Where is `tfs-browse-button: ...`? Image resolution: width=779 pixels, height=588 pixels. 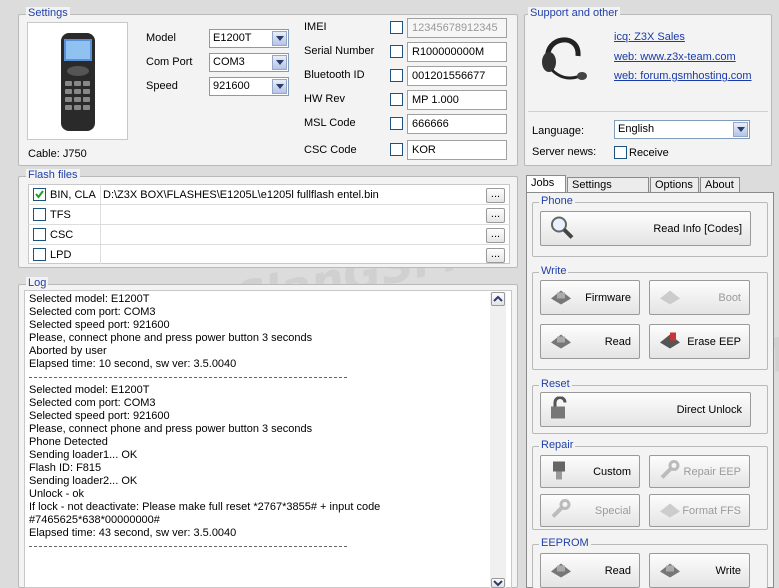 tfs-browse-button: ... is located at coordinates (495, 215).